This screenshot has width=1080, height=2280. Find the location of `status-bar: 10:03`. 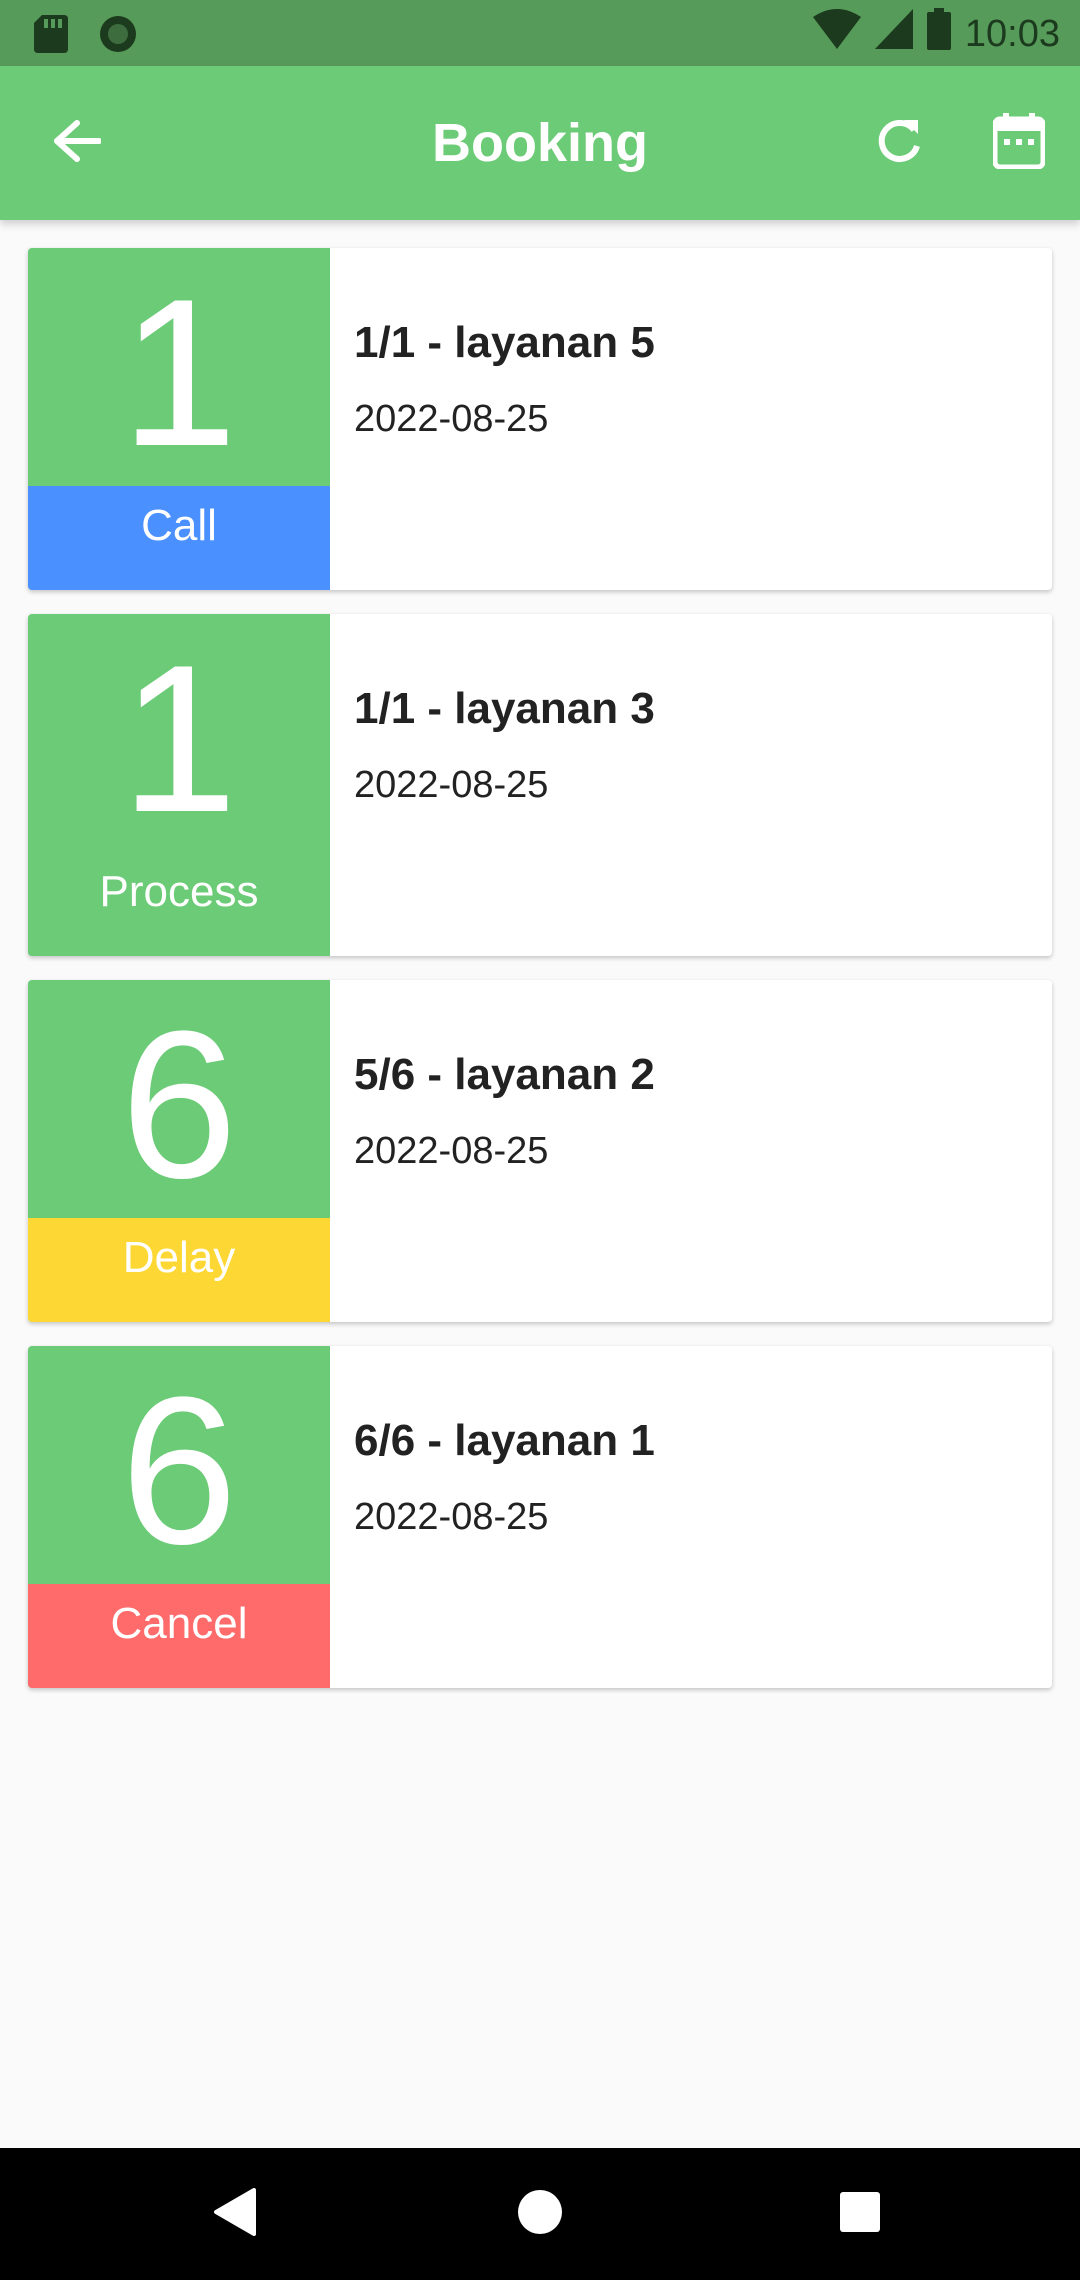

status-bar: 10:03 is located at coordinates (540, 33).